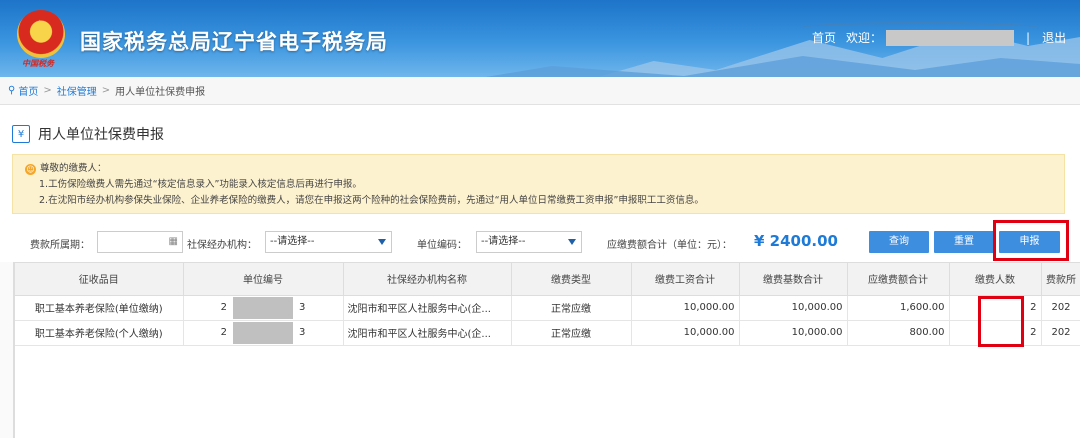 The height and width of the screenshot is (438, 1080). I want to click on breadcrumb: ⚲ 首页 > 社保管理 > 用人单位社保费申报, so click(540, 91).